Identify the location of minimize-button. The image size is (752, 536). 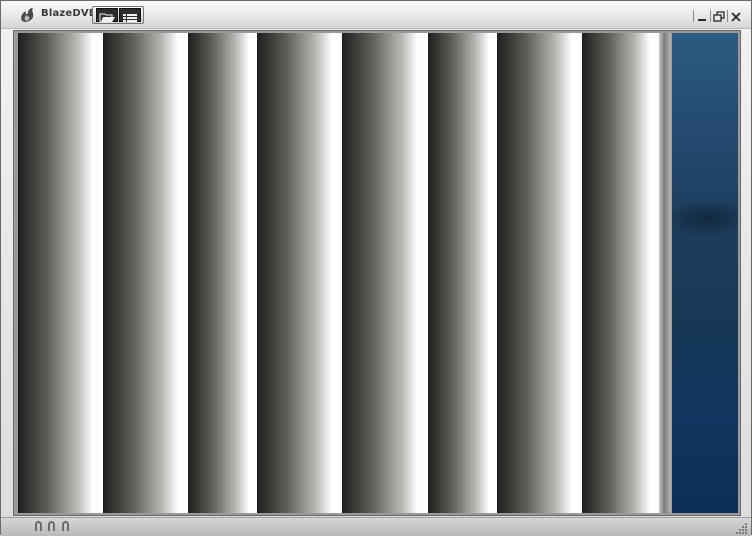
(702, 16).